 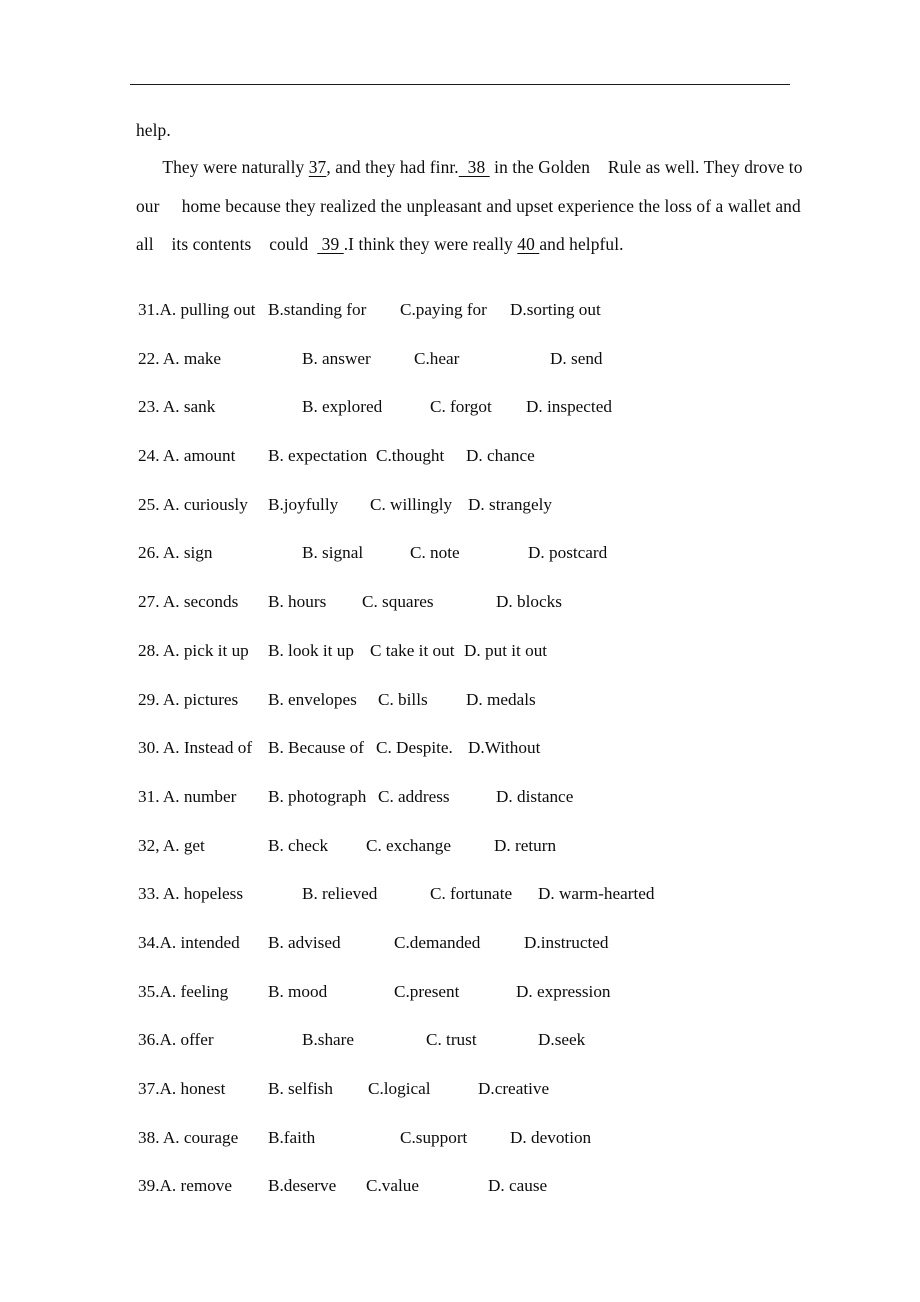 What do you see at coordinates (311, 651) in the screenshot?
I see `option-b: B. look it up` at bounding box center [311, 651].